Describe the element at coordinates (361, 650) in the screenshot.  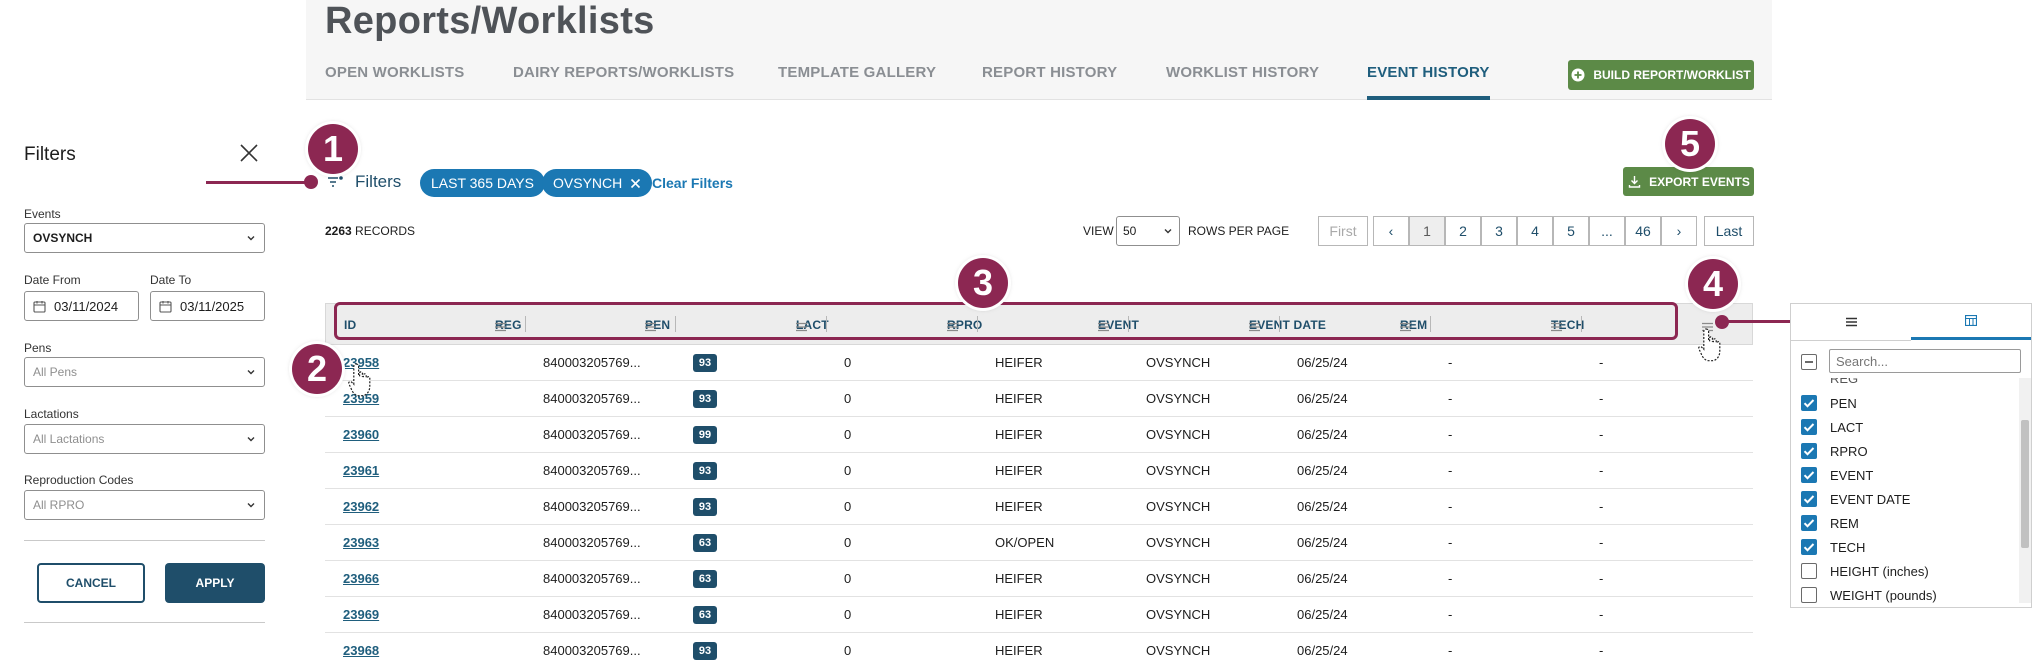
I see `row-id-link: 23968` at that location.